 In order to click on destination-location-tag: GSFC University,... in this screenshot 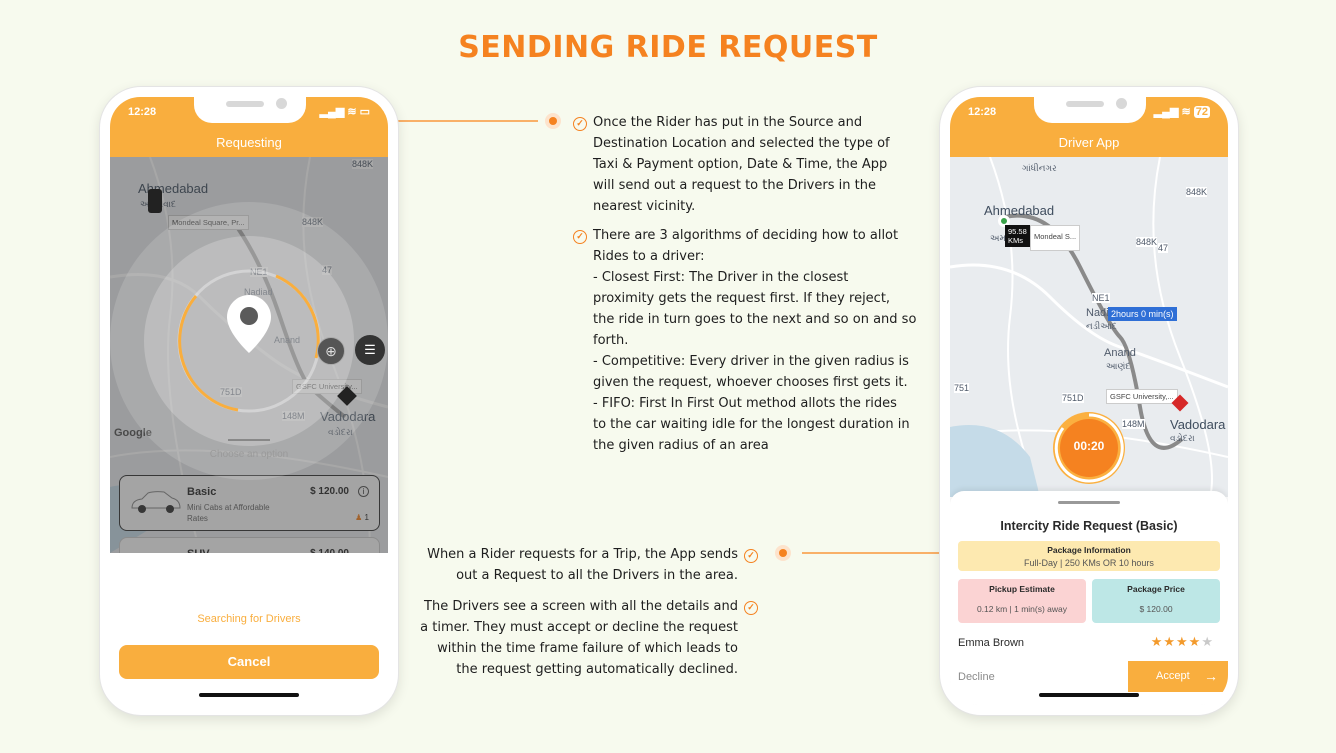, I will do `click(1142, 396)`.